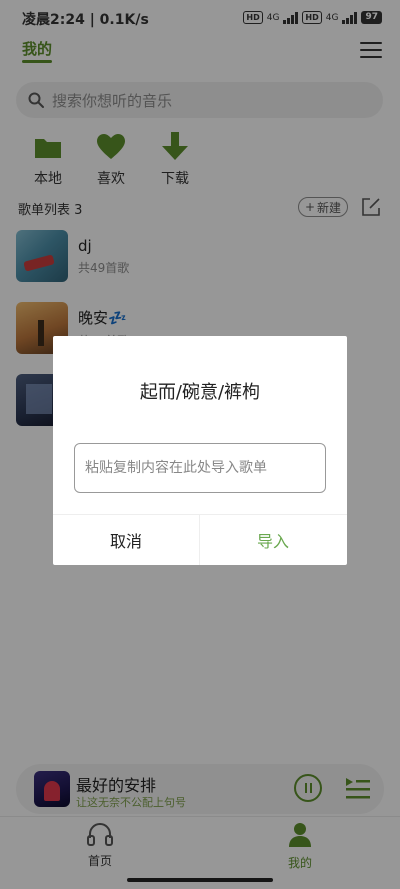 The width and height of the screenshot is (400, 889). I want to click on import-text-input, so click(200, 468).